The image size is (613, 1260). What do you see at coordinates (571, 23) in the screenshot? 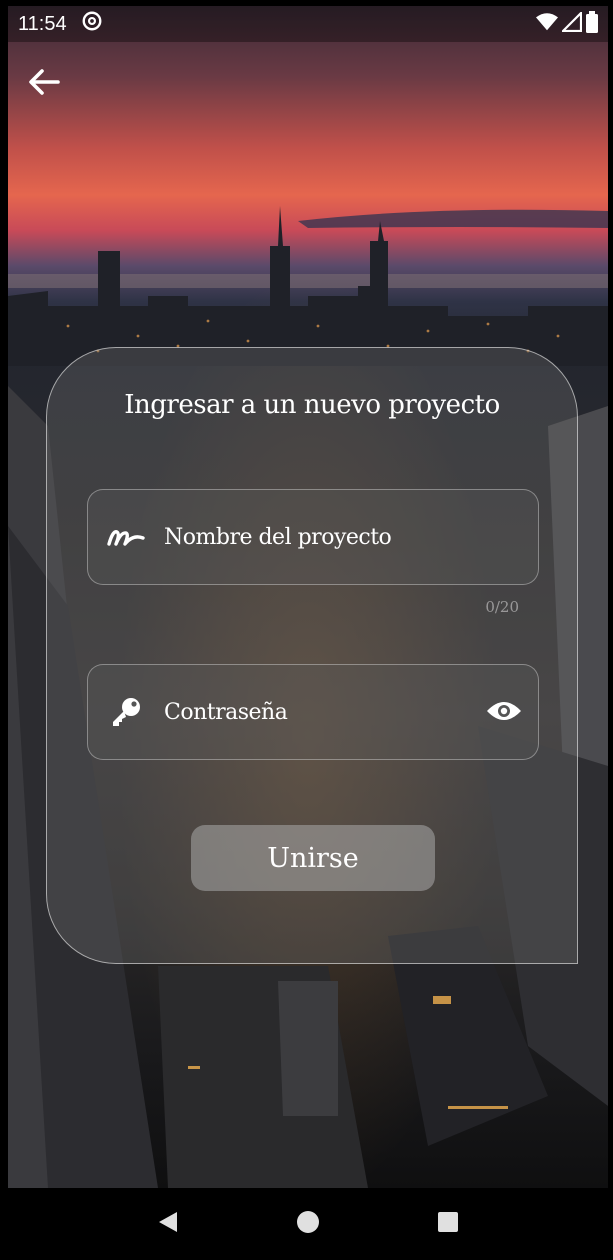
I see `signal-icon` at bounding box center [571, 23].